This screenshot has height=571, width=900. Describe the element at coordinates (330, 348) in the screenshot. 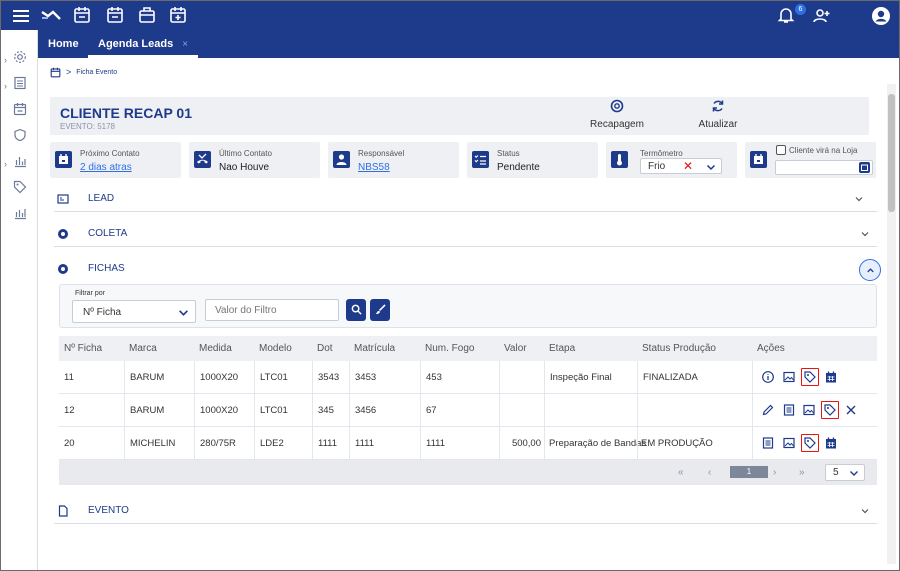

I see `column-header: Dot` at that location.